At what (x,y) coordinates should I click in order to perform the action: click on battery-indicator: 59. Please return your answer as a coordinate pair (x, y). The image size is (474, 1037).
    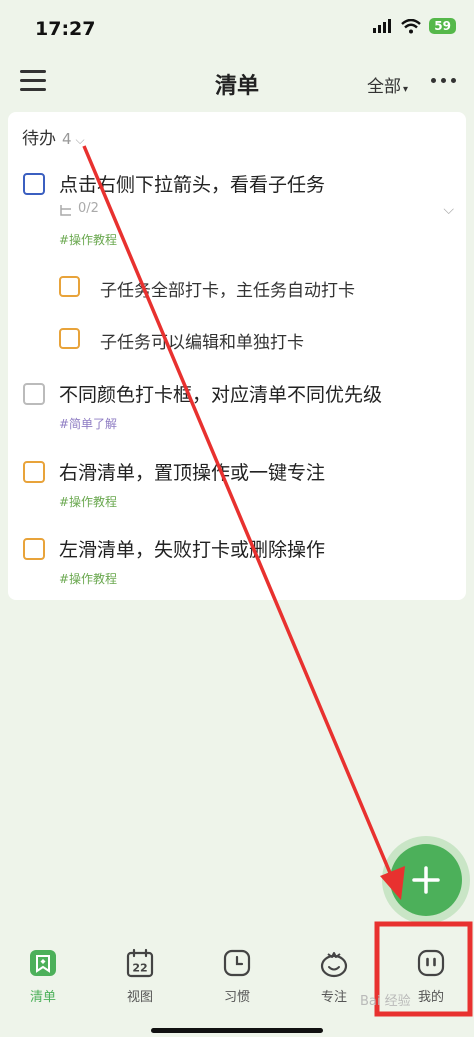
    Looking at the image, I should click on (442, 26).